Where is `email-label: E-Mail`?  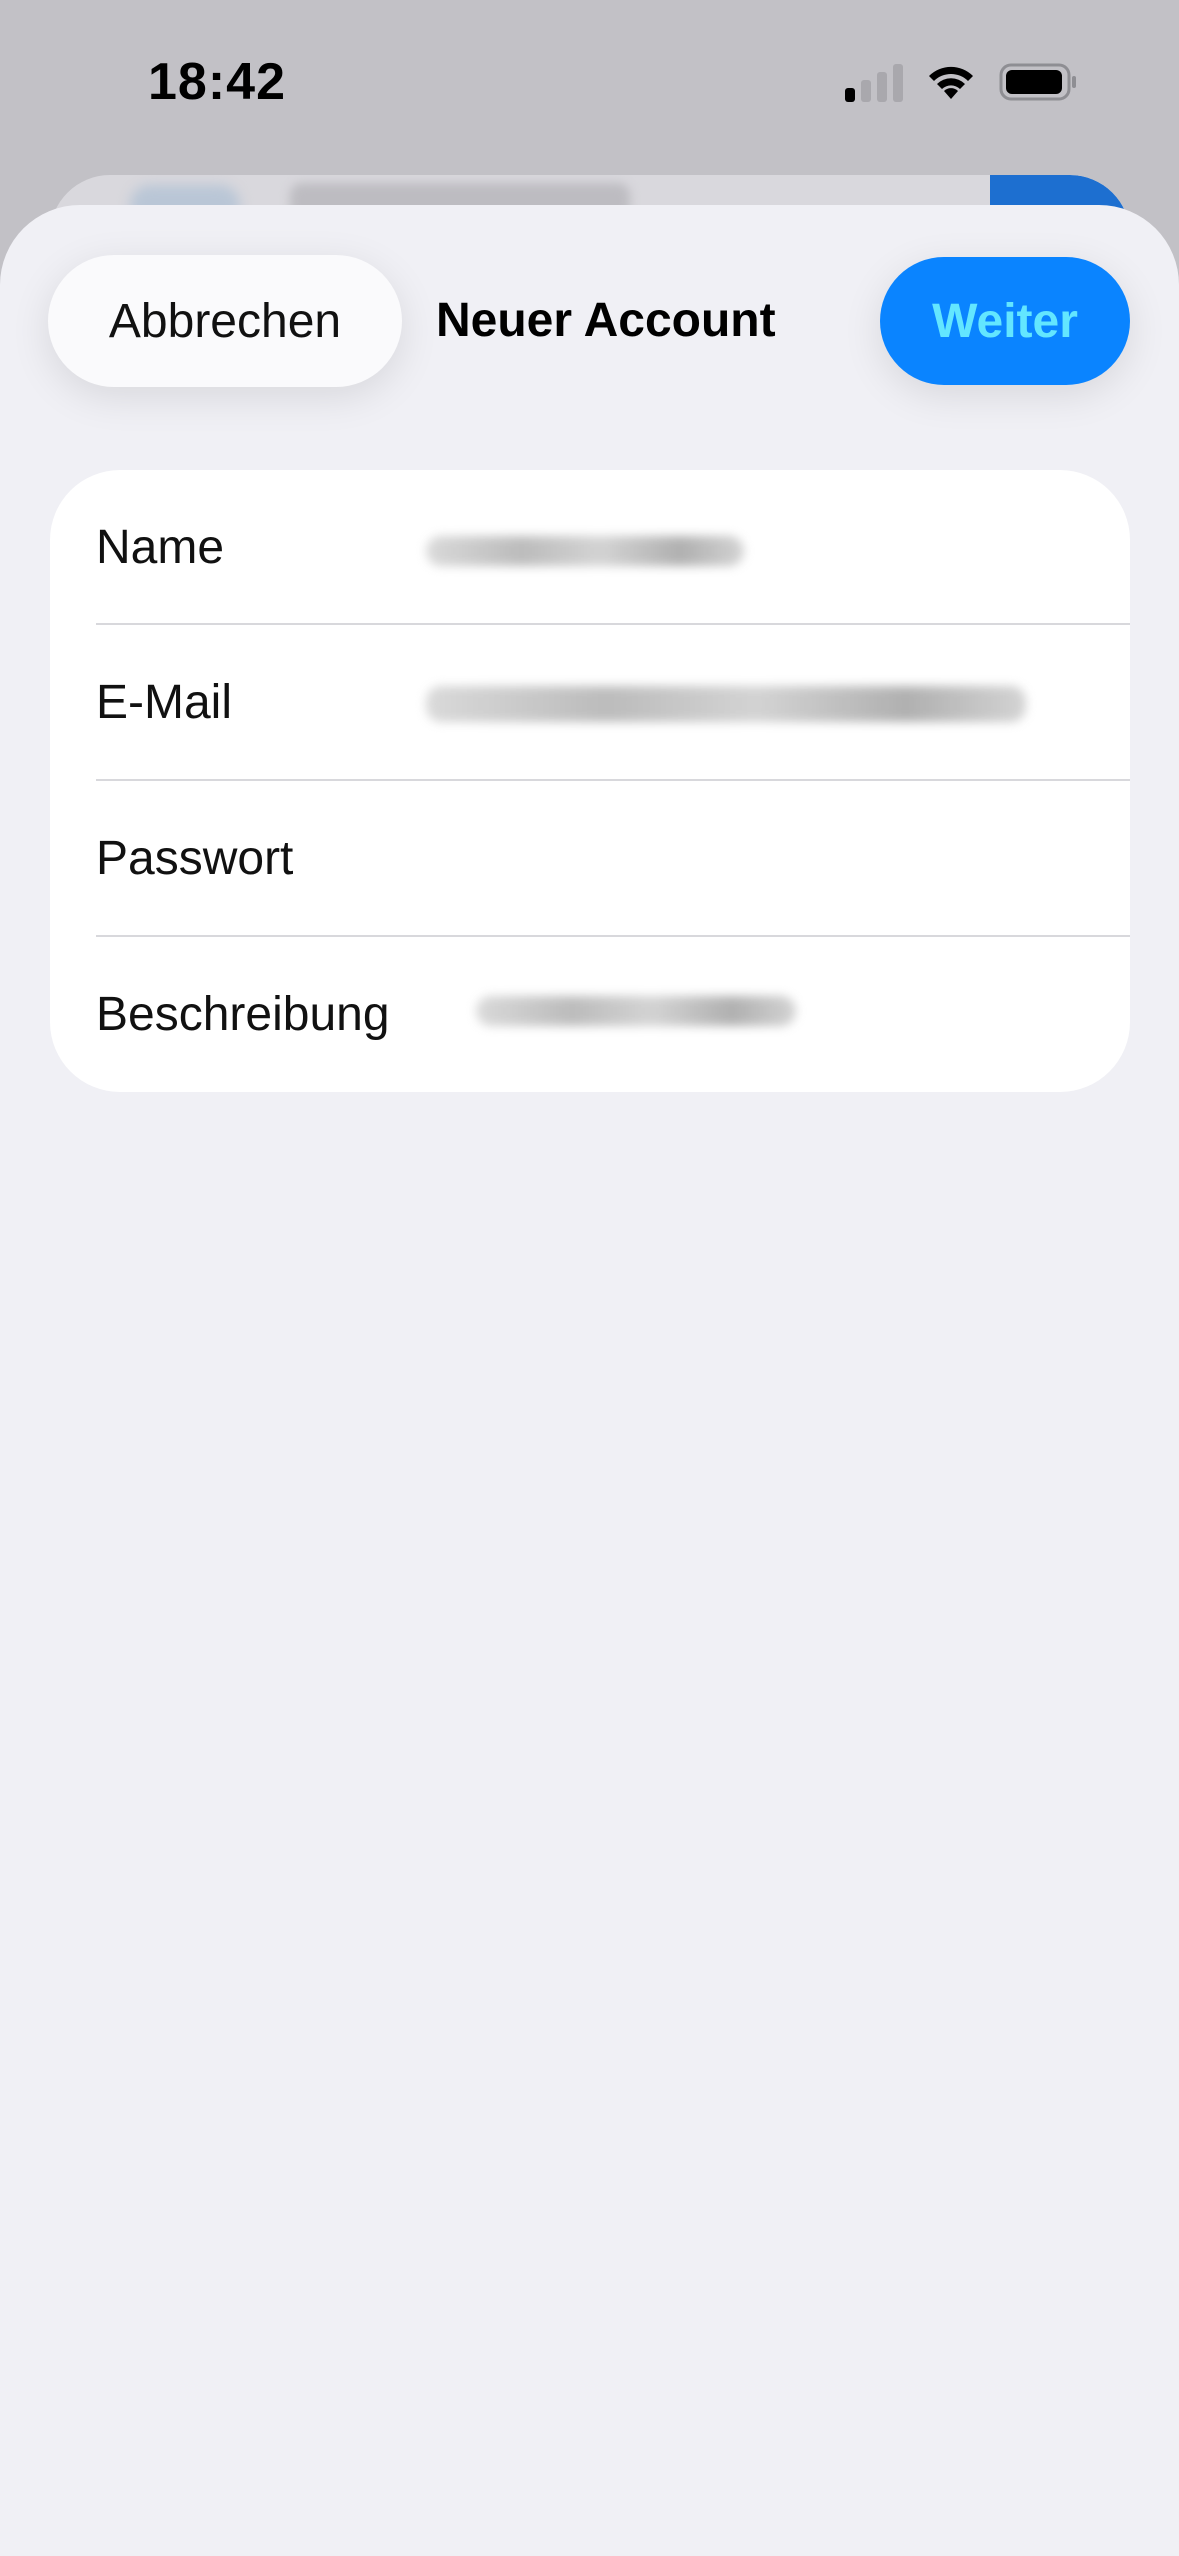 email-label: E-Mail is located at coordinates (164, 702).